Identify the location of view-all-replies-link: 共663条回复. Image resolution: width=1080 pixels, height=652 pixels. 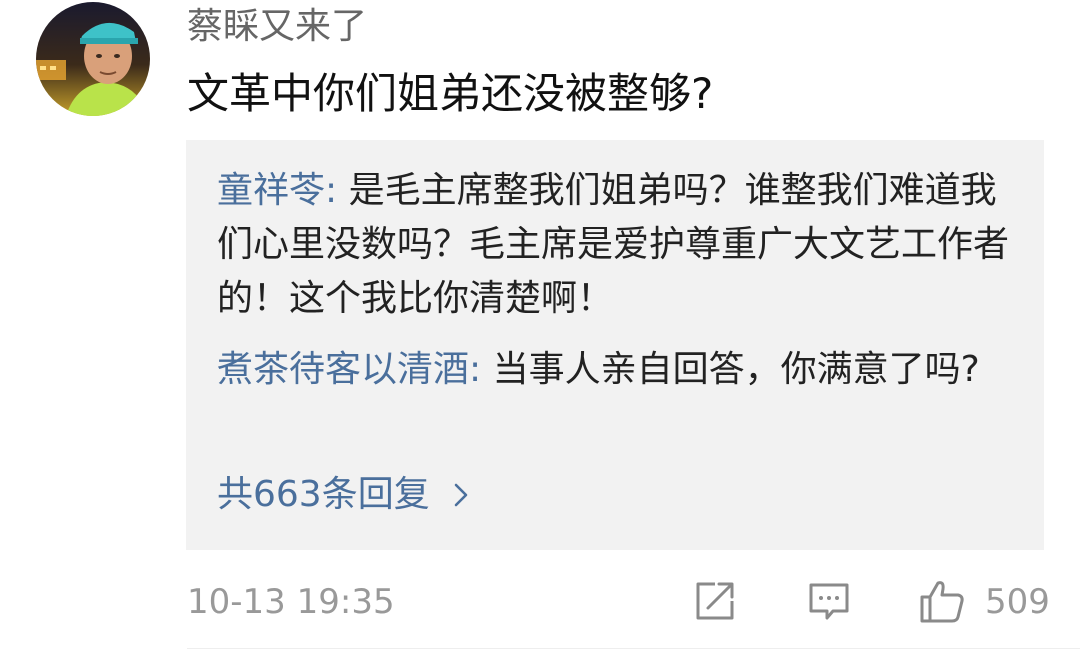
(345, 495).